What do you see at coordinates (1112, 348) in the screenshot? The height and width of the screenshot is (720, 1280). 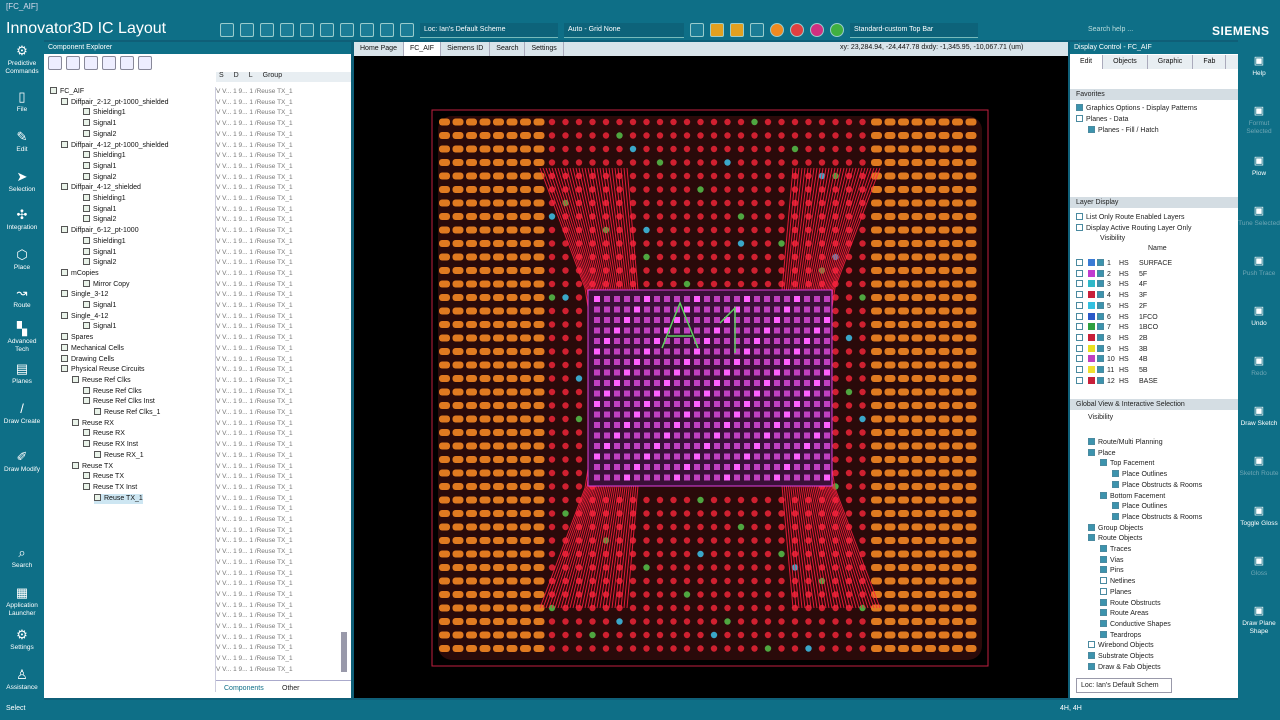 I see `layer-row: 9 HS 3B` at bounding box center [1112, 348].